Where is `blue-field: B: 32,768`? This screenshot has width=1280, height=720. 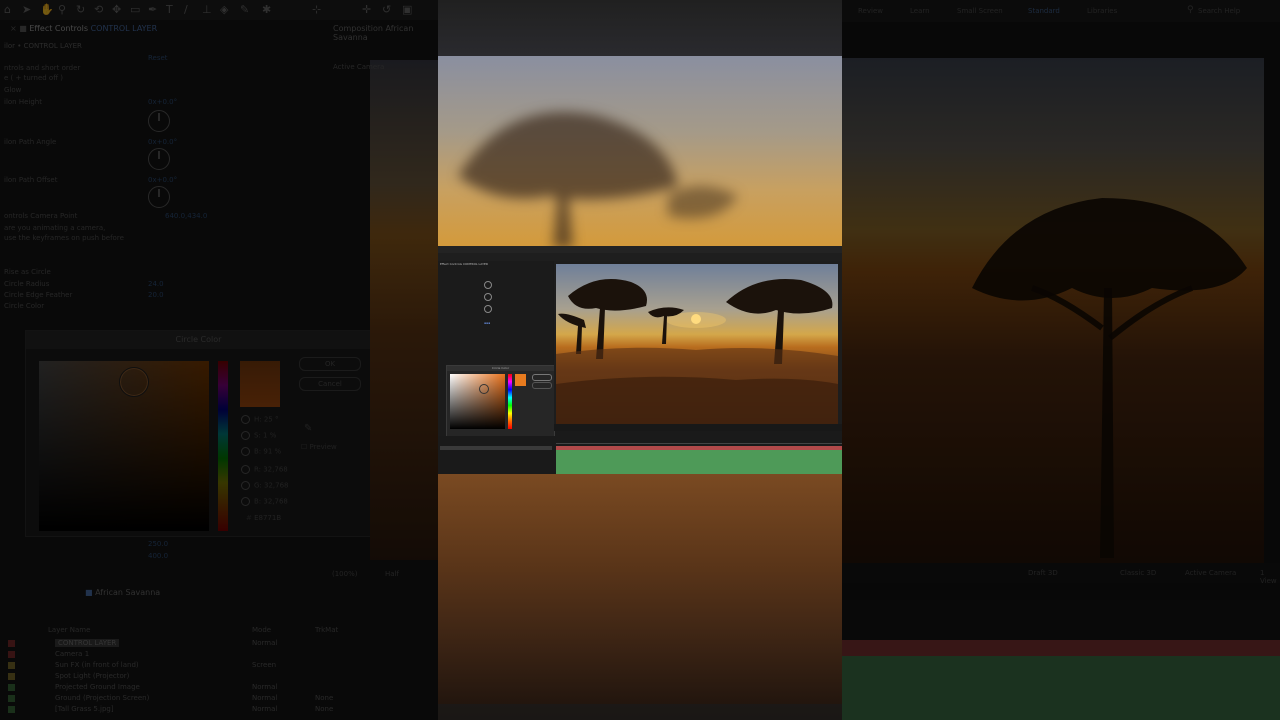
blue-field: B: 32,768 is located at coordinates (264, 501).